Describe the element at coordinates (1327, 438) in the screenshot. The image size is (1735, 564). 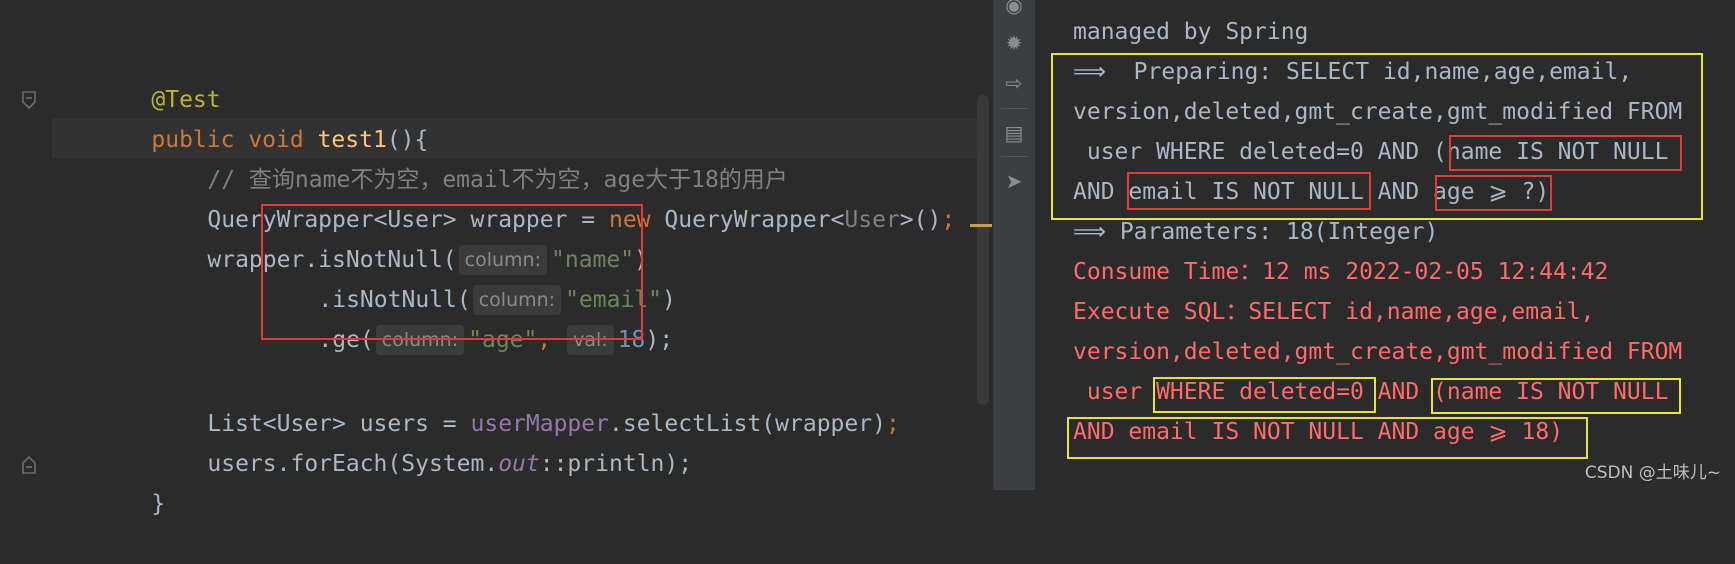
I see `highlight-box-email-age-condition` at that location.